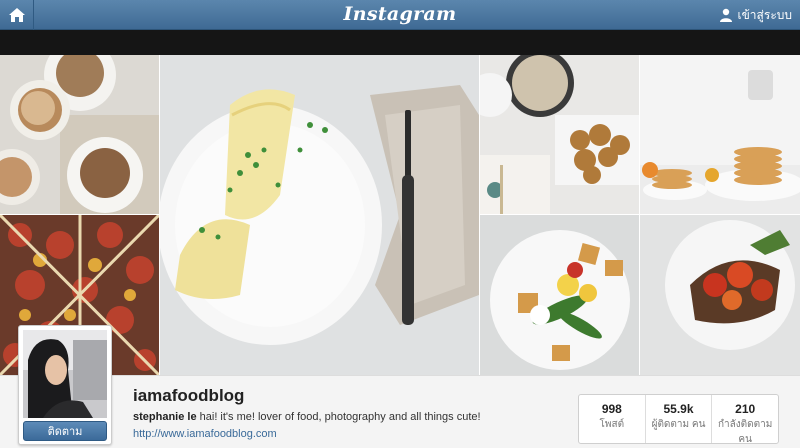 The width and height of the screenshot is (800, 448). What do you see at coordinates (559, 295) in the screenshot?
I see `photo-salad` at bounding box center [559, 295].